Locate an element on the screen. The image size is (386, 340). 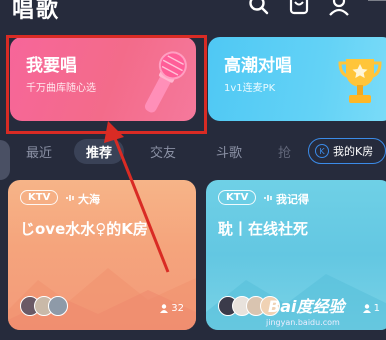
listener-count: 32 is located at coordinates (172, 308).